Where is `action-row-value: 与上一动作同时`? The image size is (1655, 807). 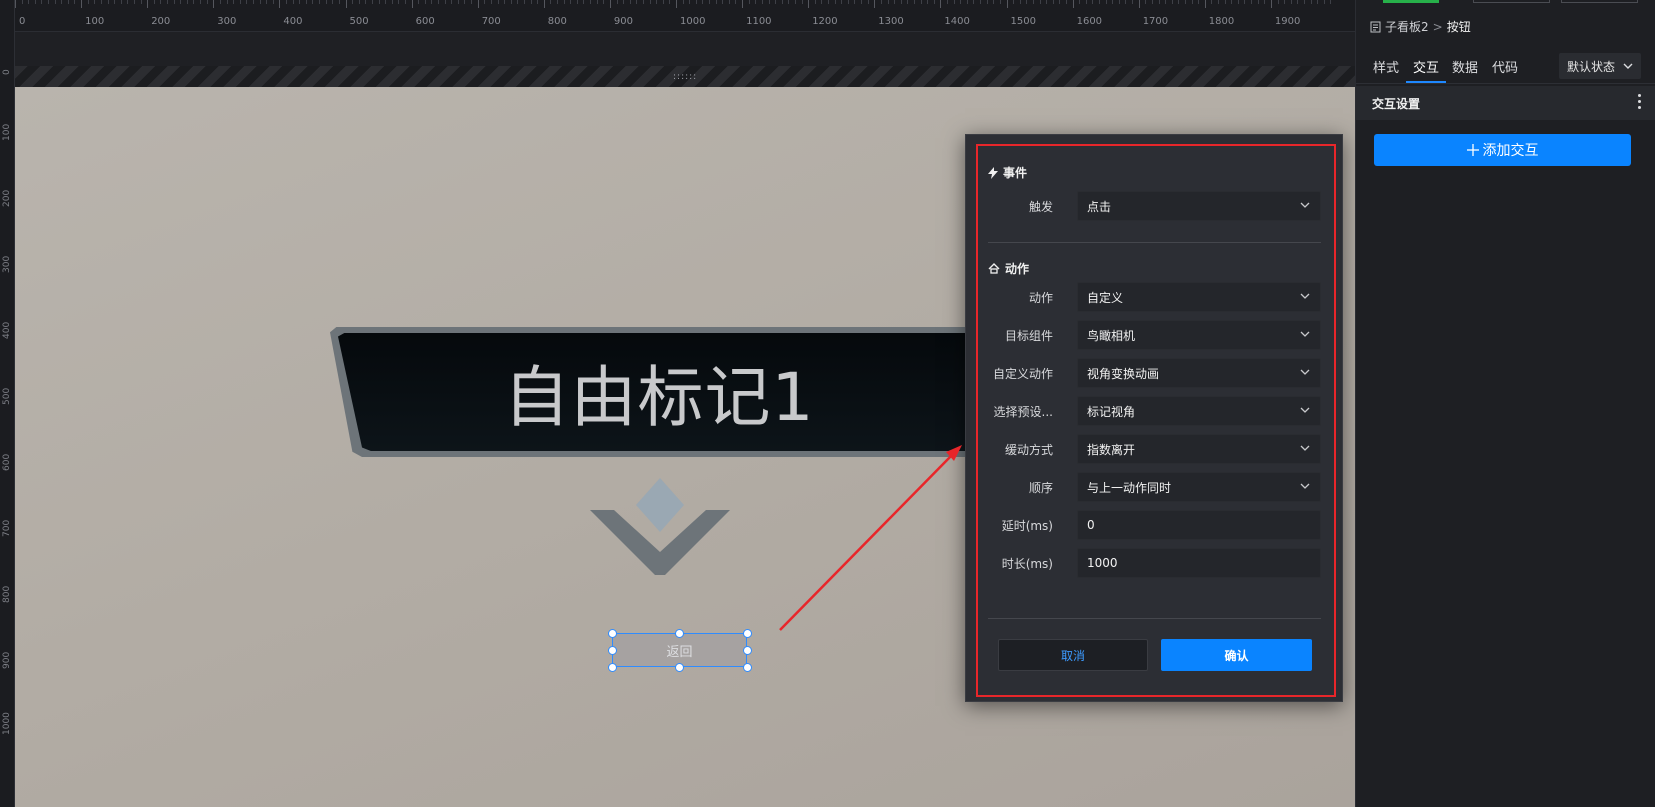
action-row-value: 与上一动作同时 is located at coordinates (1129, 487).